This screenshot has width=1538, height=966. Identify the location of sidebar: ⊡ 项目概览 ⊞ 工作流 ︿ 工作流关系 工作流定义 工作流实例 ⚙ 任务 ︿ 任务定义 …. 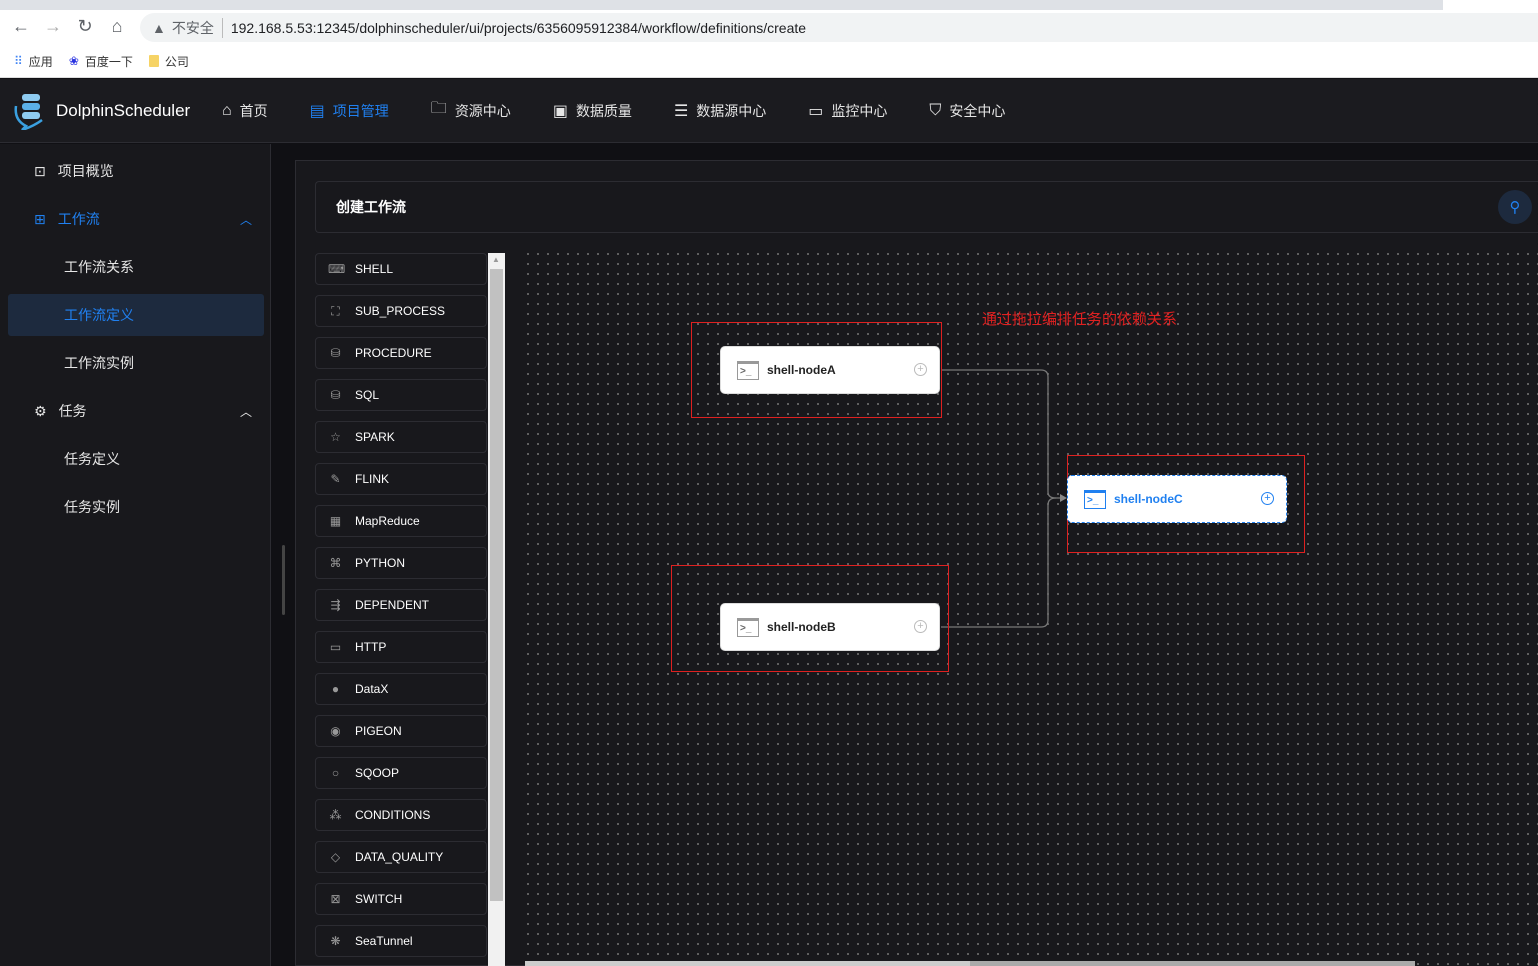
(135, 555).